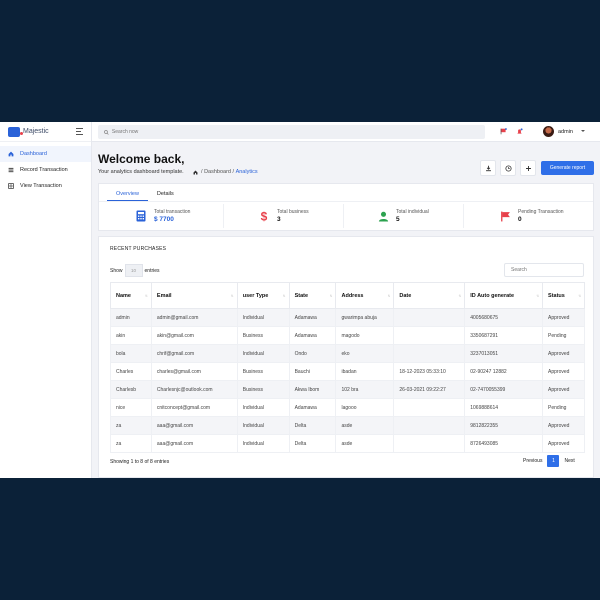 The height and width of the screenshot is (600, 600). Describe the element at coordinates (263, 371) in the screenshot. I see `table-cell: Business` at that location.